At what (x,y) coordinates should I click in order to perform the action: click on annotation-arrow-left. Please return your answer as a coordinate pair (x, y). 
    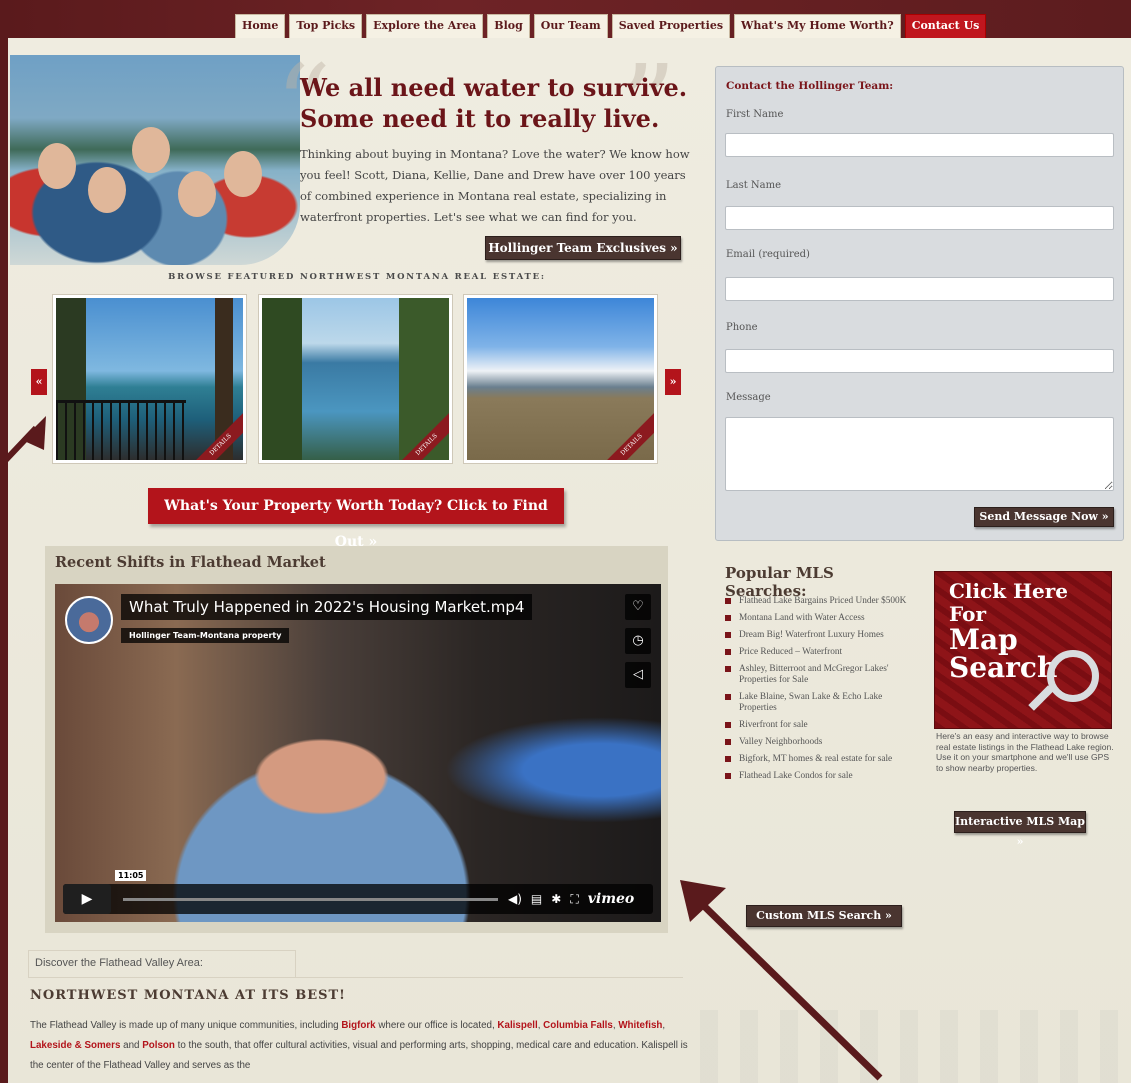
    Looking at the image, I should click on (23, 442).